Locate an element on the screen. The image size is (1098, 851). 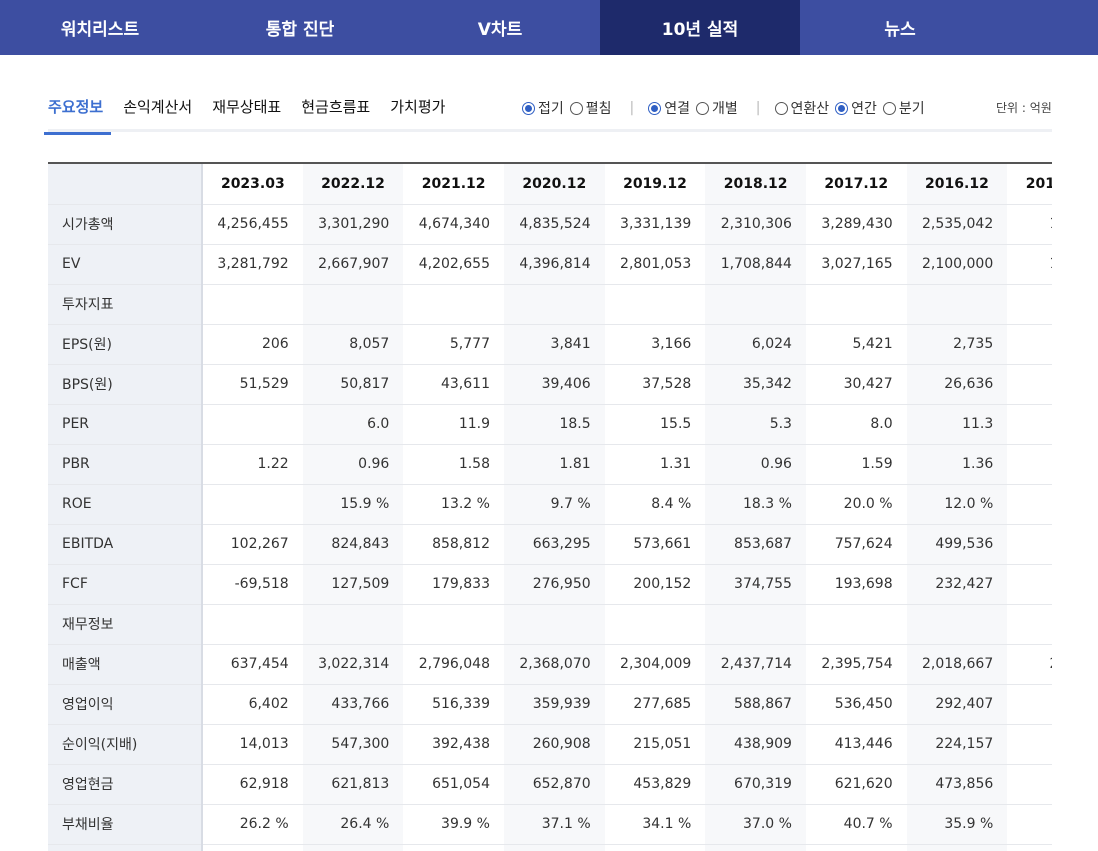
nav-10-year-performance: 10년 실적 is located at coordinates (700, 27).